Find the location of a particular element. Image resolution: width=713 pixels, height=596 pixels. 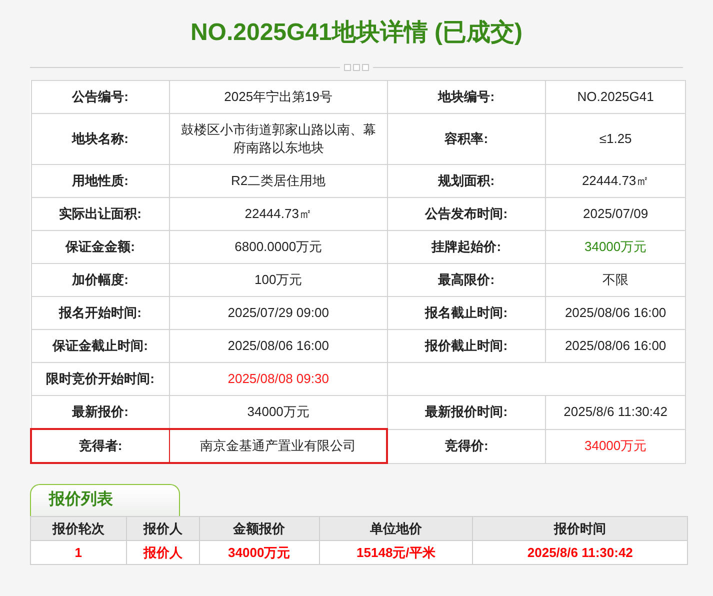

field-label: 最高限价: is located at coordinates (466, 280).